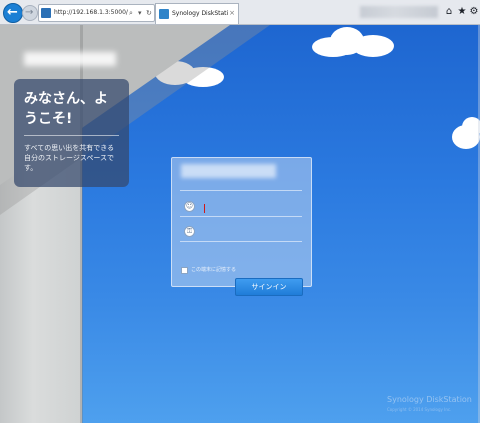  Describe the element at coordinates (474, 12) in the screenshot. I see `gear-icon: ⚙` at that location.